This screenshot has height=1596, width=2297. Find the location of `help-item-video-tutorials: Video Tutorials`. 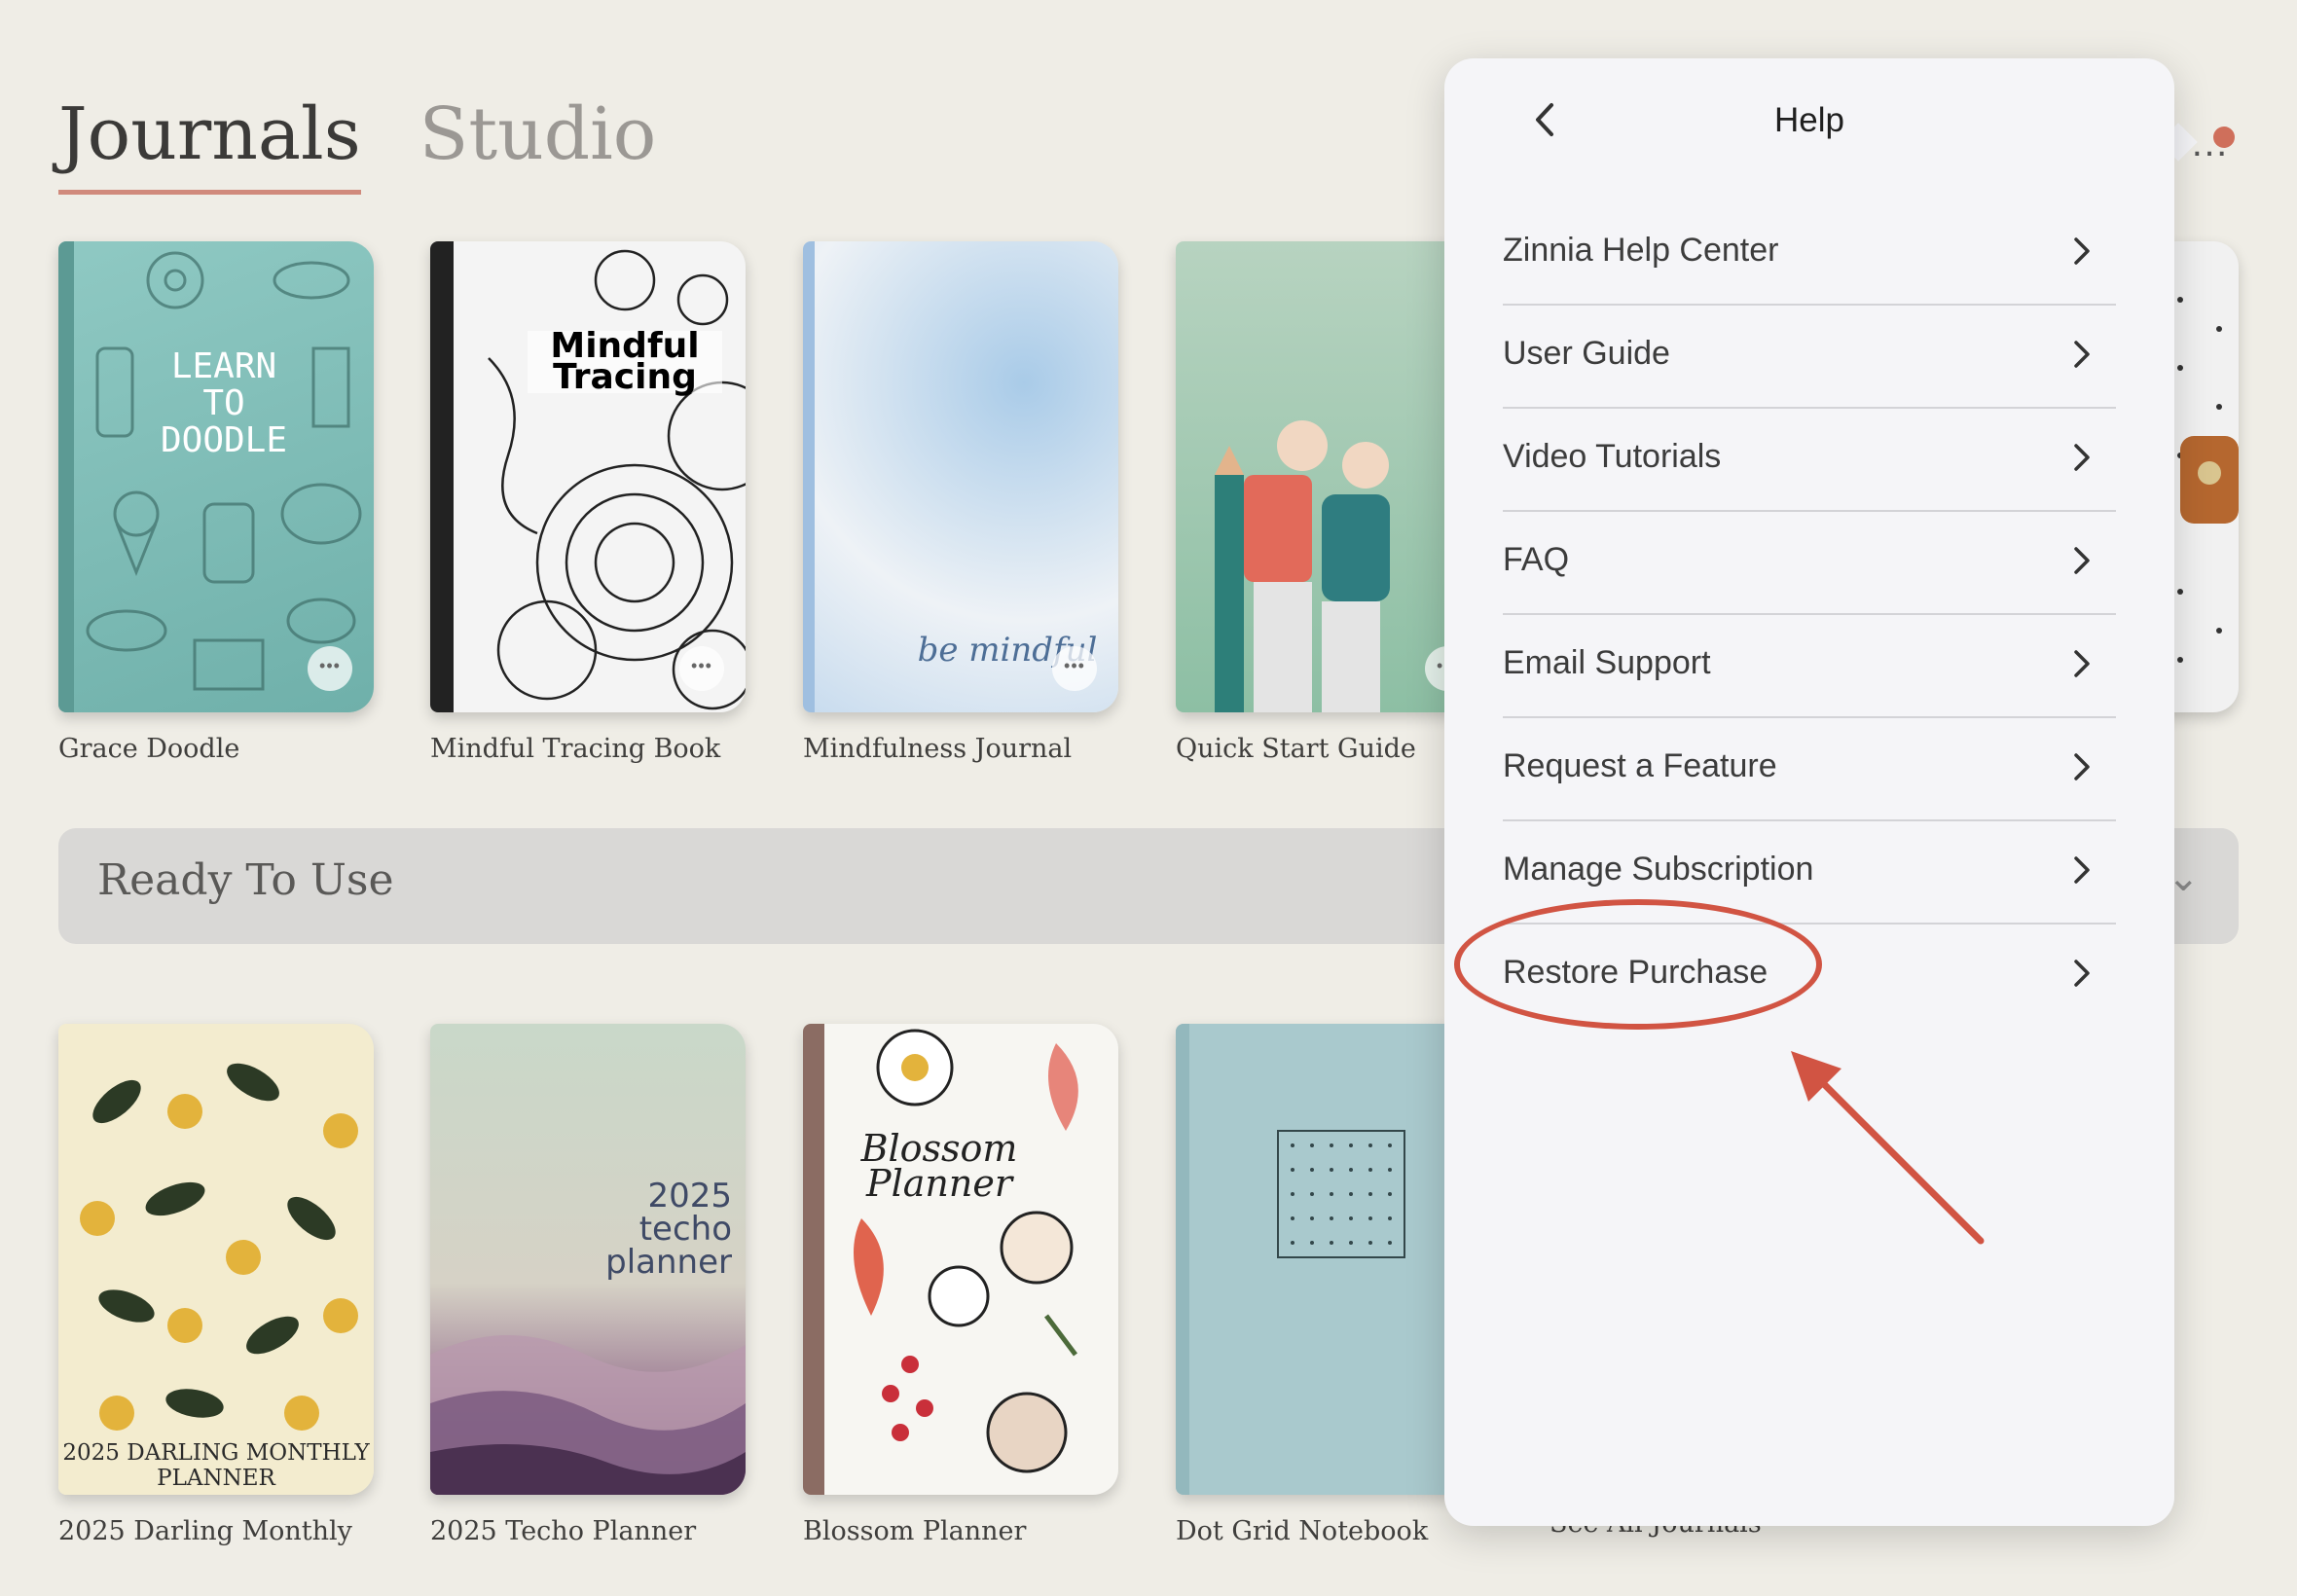

help-item-video-tutorials: Video Tutorials is located at coordinates (1810, 460).